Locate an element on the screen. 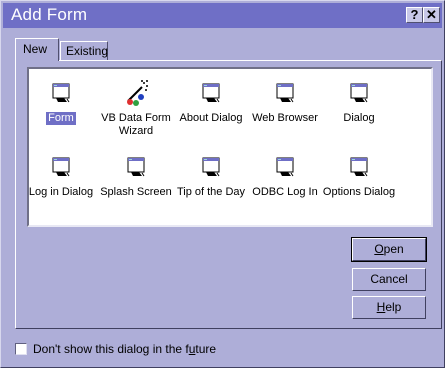 This screenshot has height=368, width=445. list-item: Web Browser is located at coordinates (285, 101).